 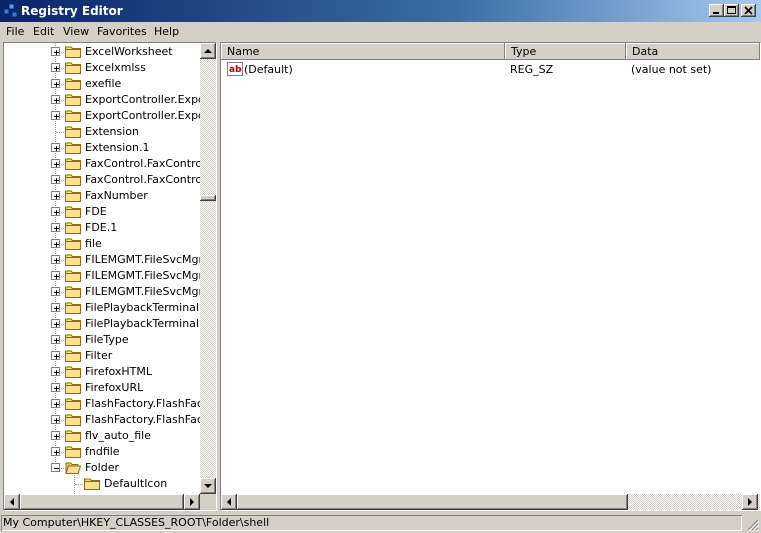 What do you see at coordinates (208, 198) in the screenshot?
I see `tree-scroll-thumb` at bounding box center [208, 198].